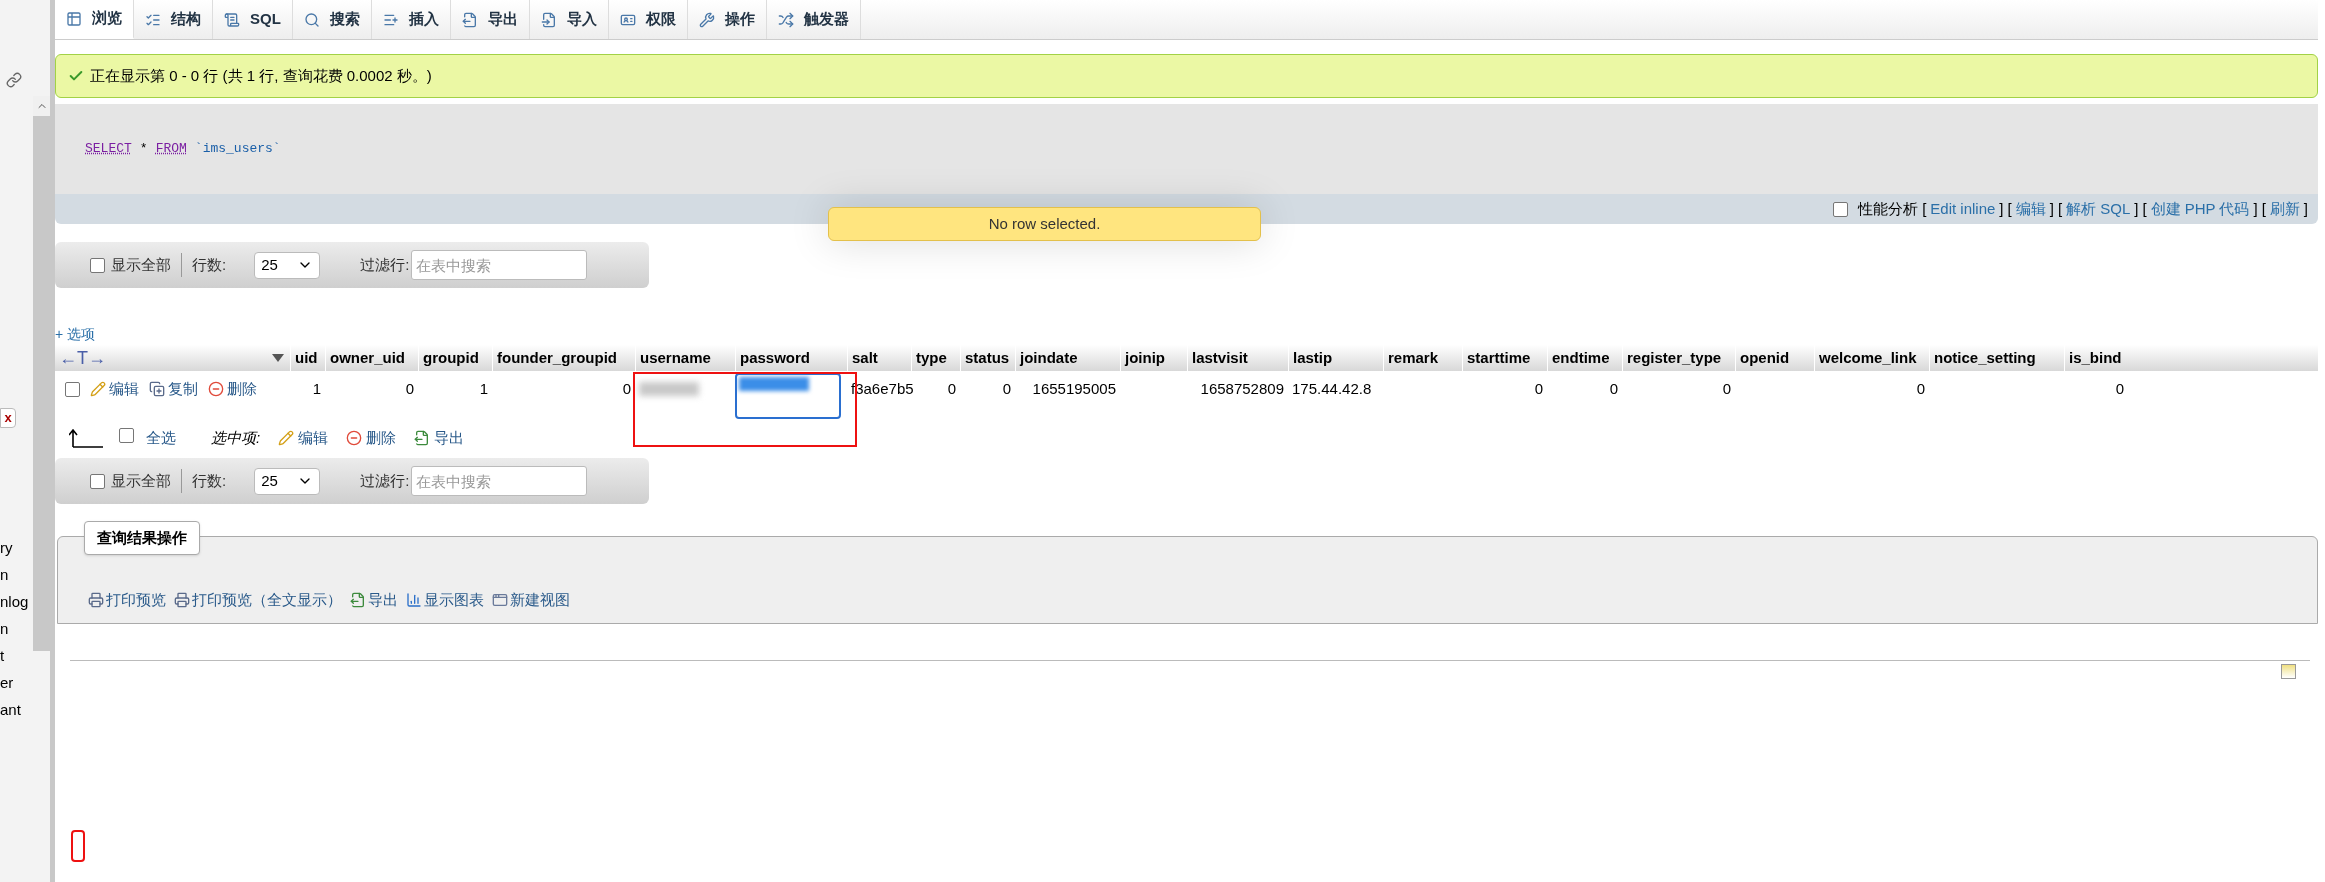 Image resolution: width=2325 pixels, height=882 pixels. Describe the element at coordinates (1422, 358) in the screenshot. I see `column-header: remark` at that location.